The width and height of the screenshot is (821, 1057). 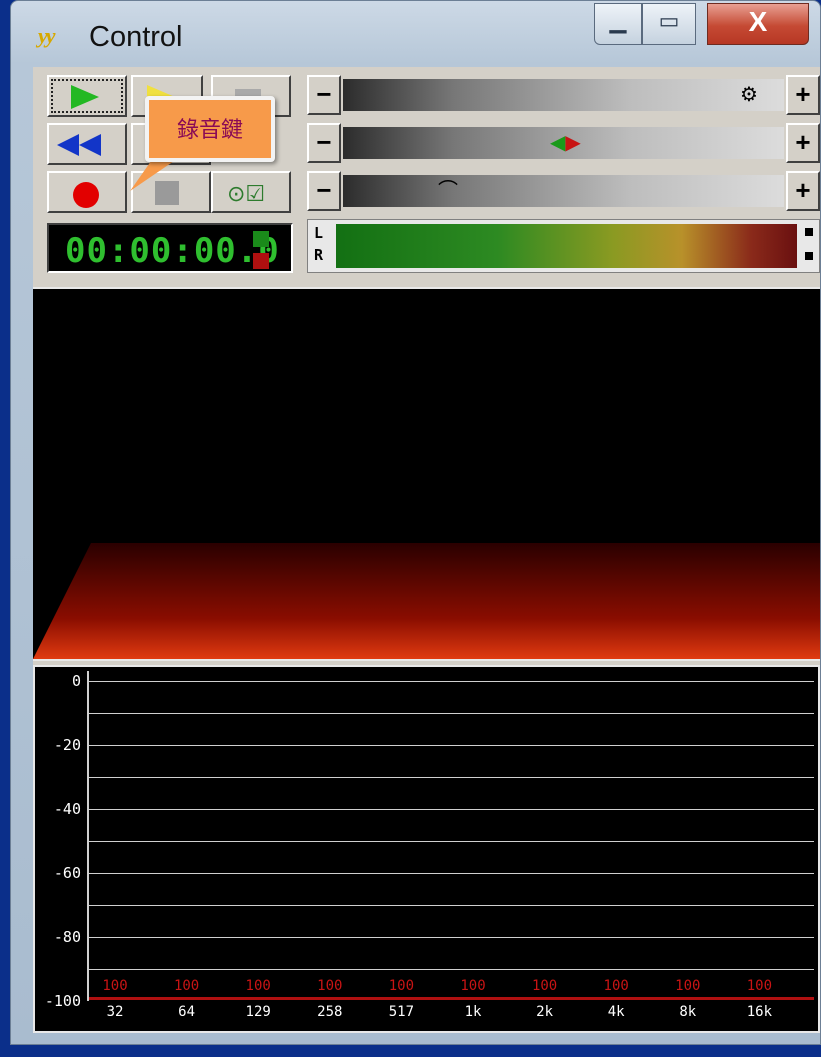 What do you see at coordinates (330, 1012) in the screenshot?
I see `eq-band-frequency: 258` at bounding box center [330, 1012].